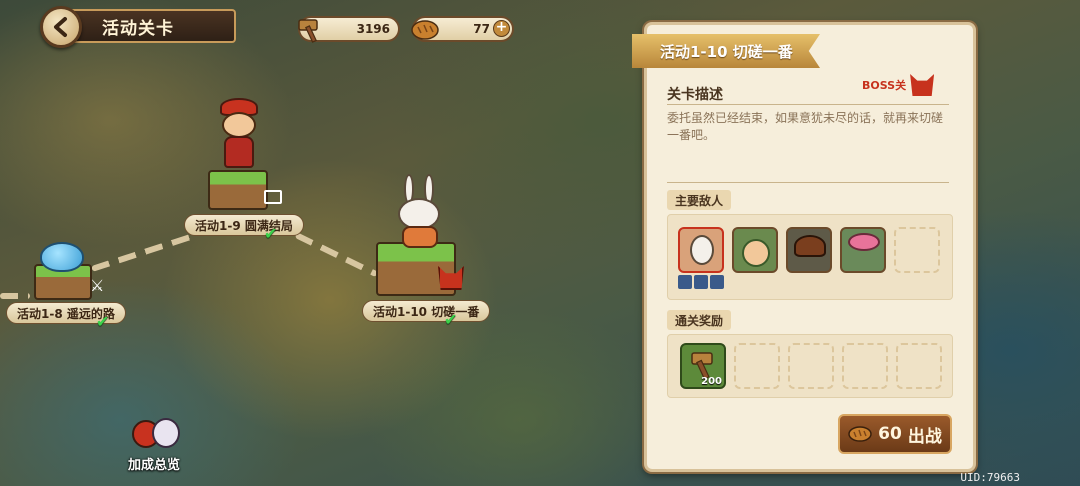  What do you see at coordinates (699, 200) in the screenshot?
I see `enemies-heading: 主要敌人` at bounding box center [699, 200].